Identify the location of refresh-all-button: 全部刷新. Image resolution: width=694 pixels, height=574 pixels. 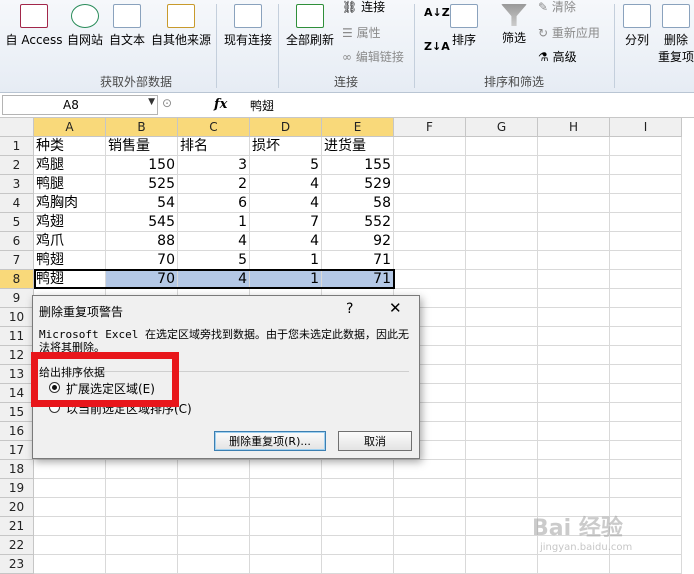
(310, 26).